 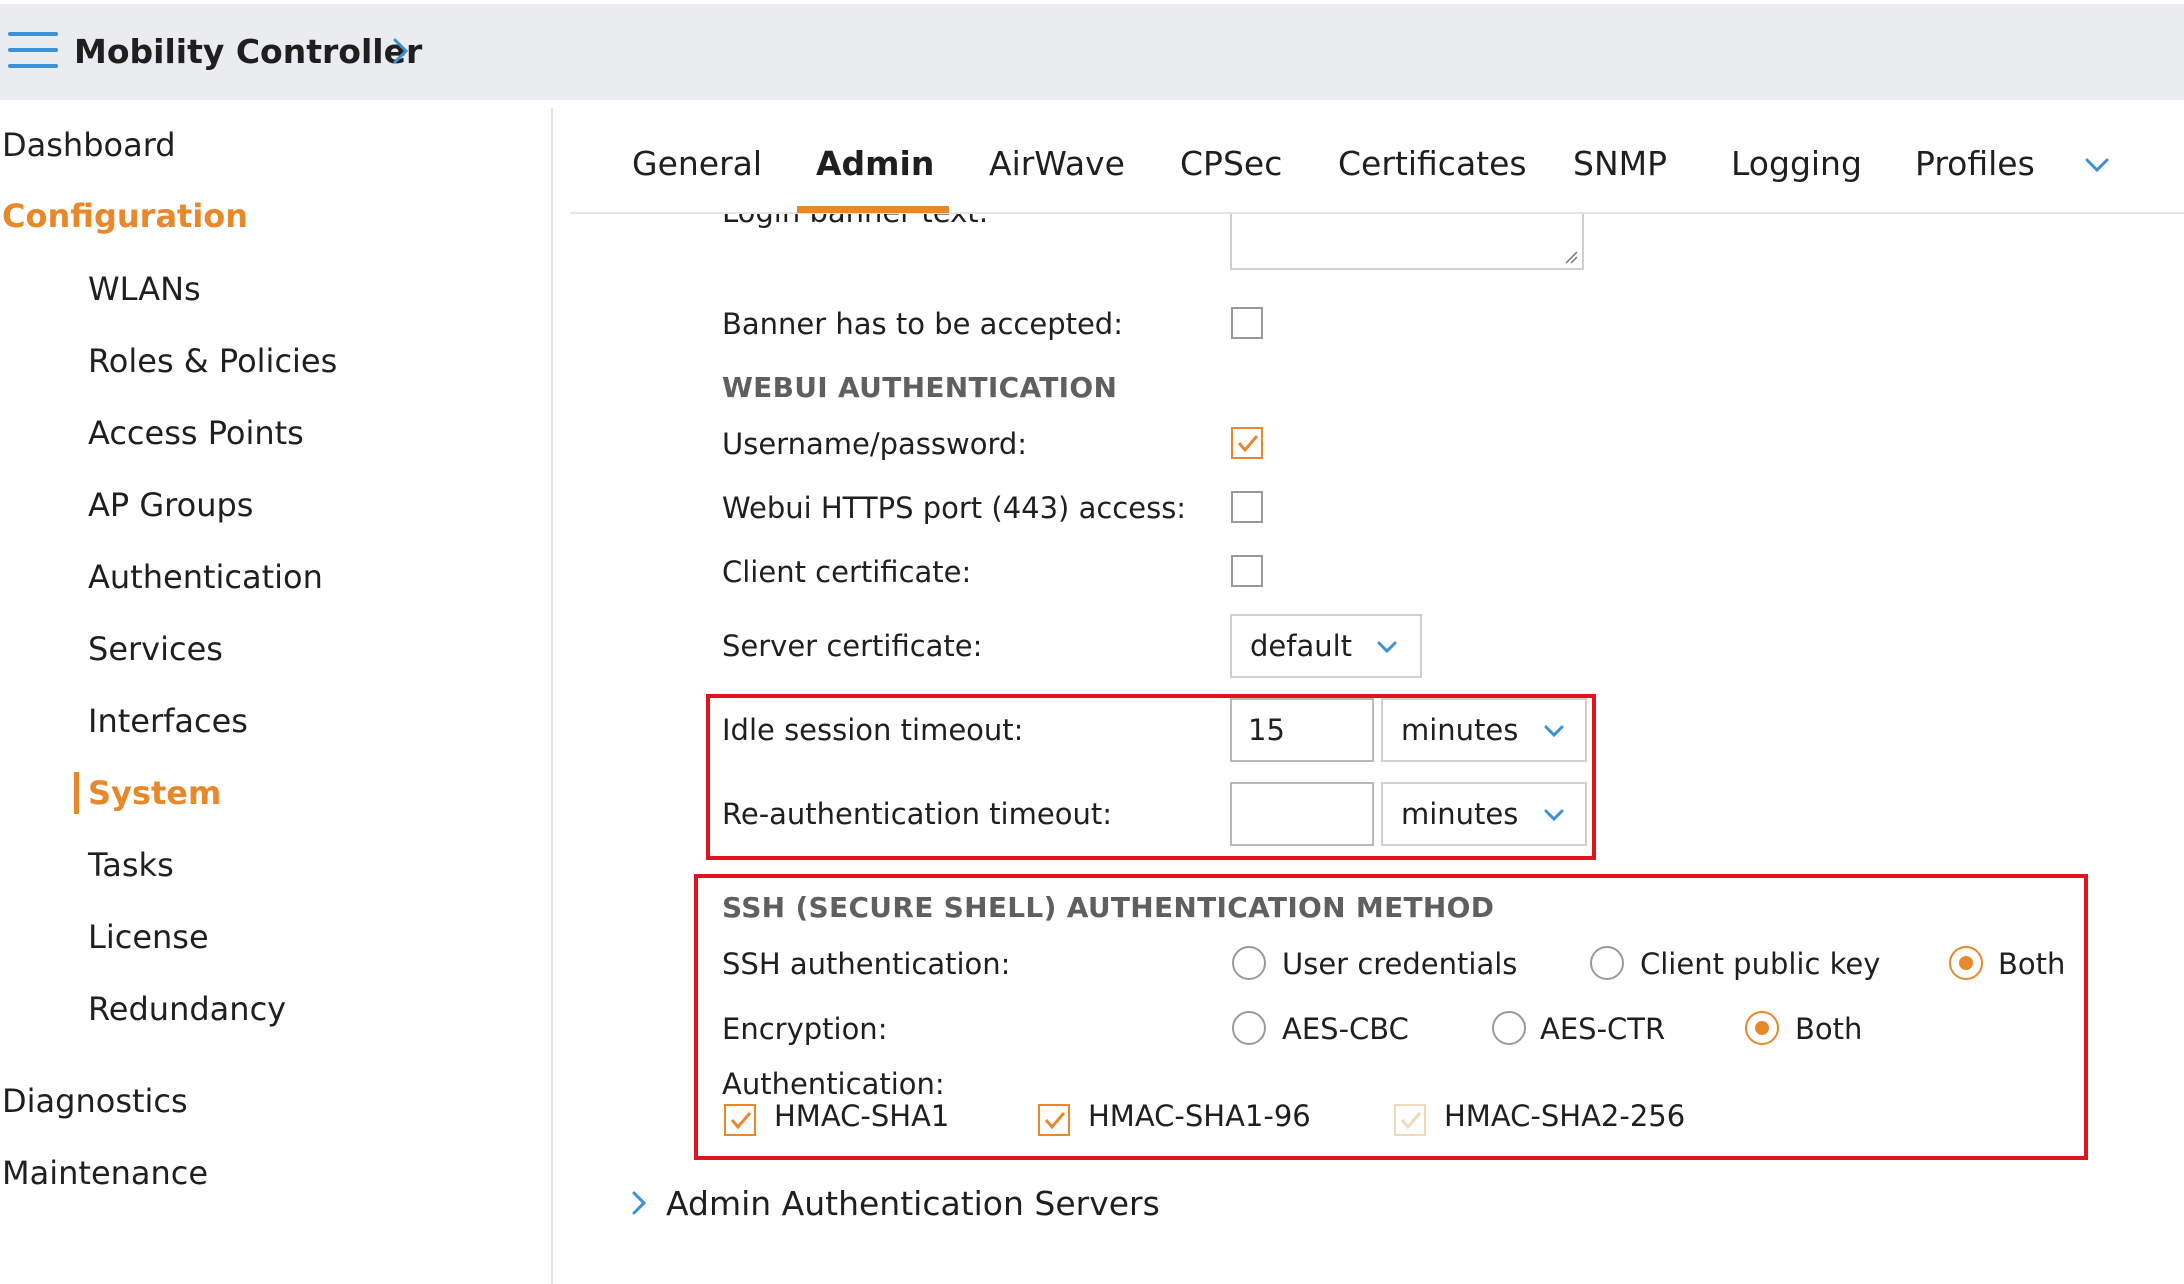 I want to click on server-cert-label: Server certificate:, so click(x=852, y=646).